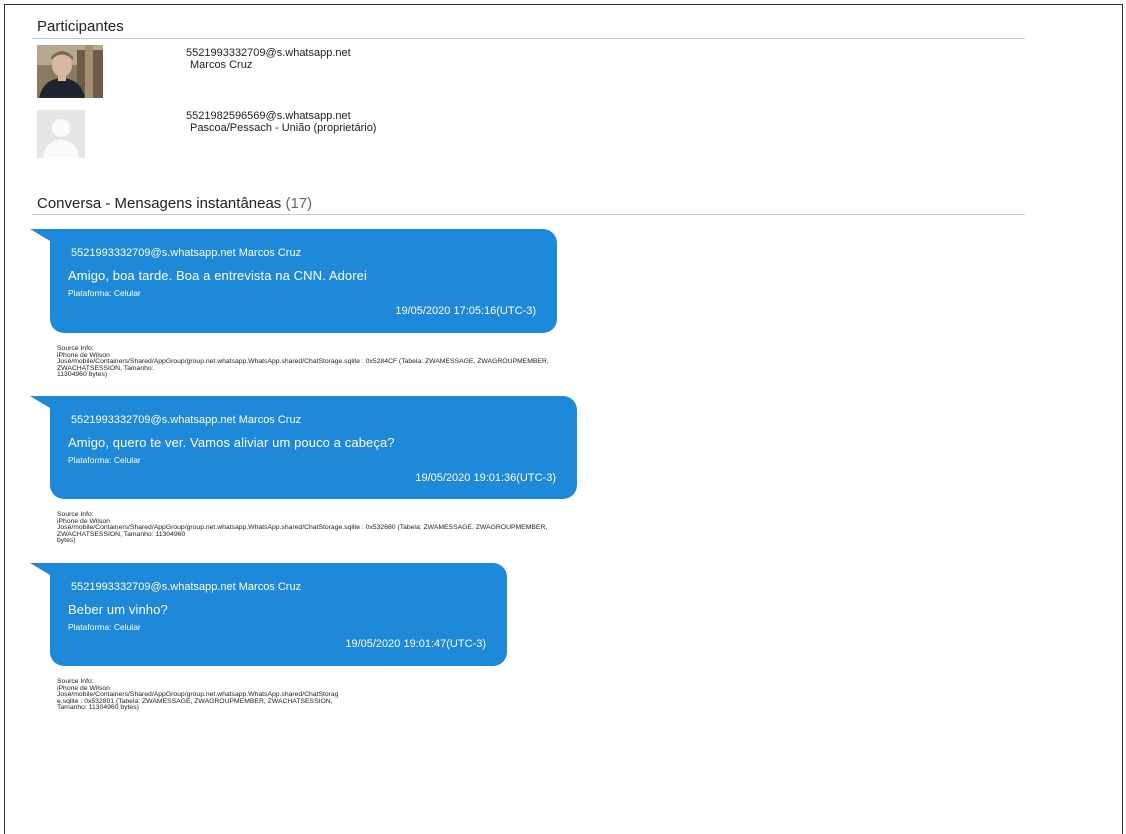 Image resolution: width=1126 pixels, height=834 pixels. I want to click on participant-2-id: 5521982596569@s.whatsapp.net, so click(268, 116).